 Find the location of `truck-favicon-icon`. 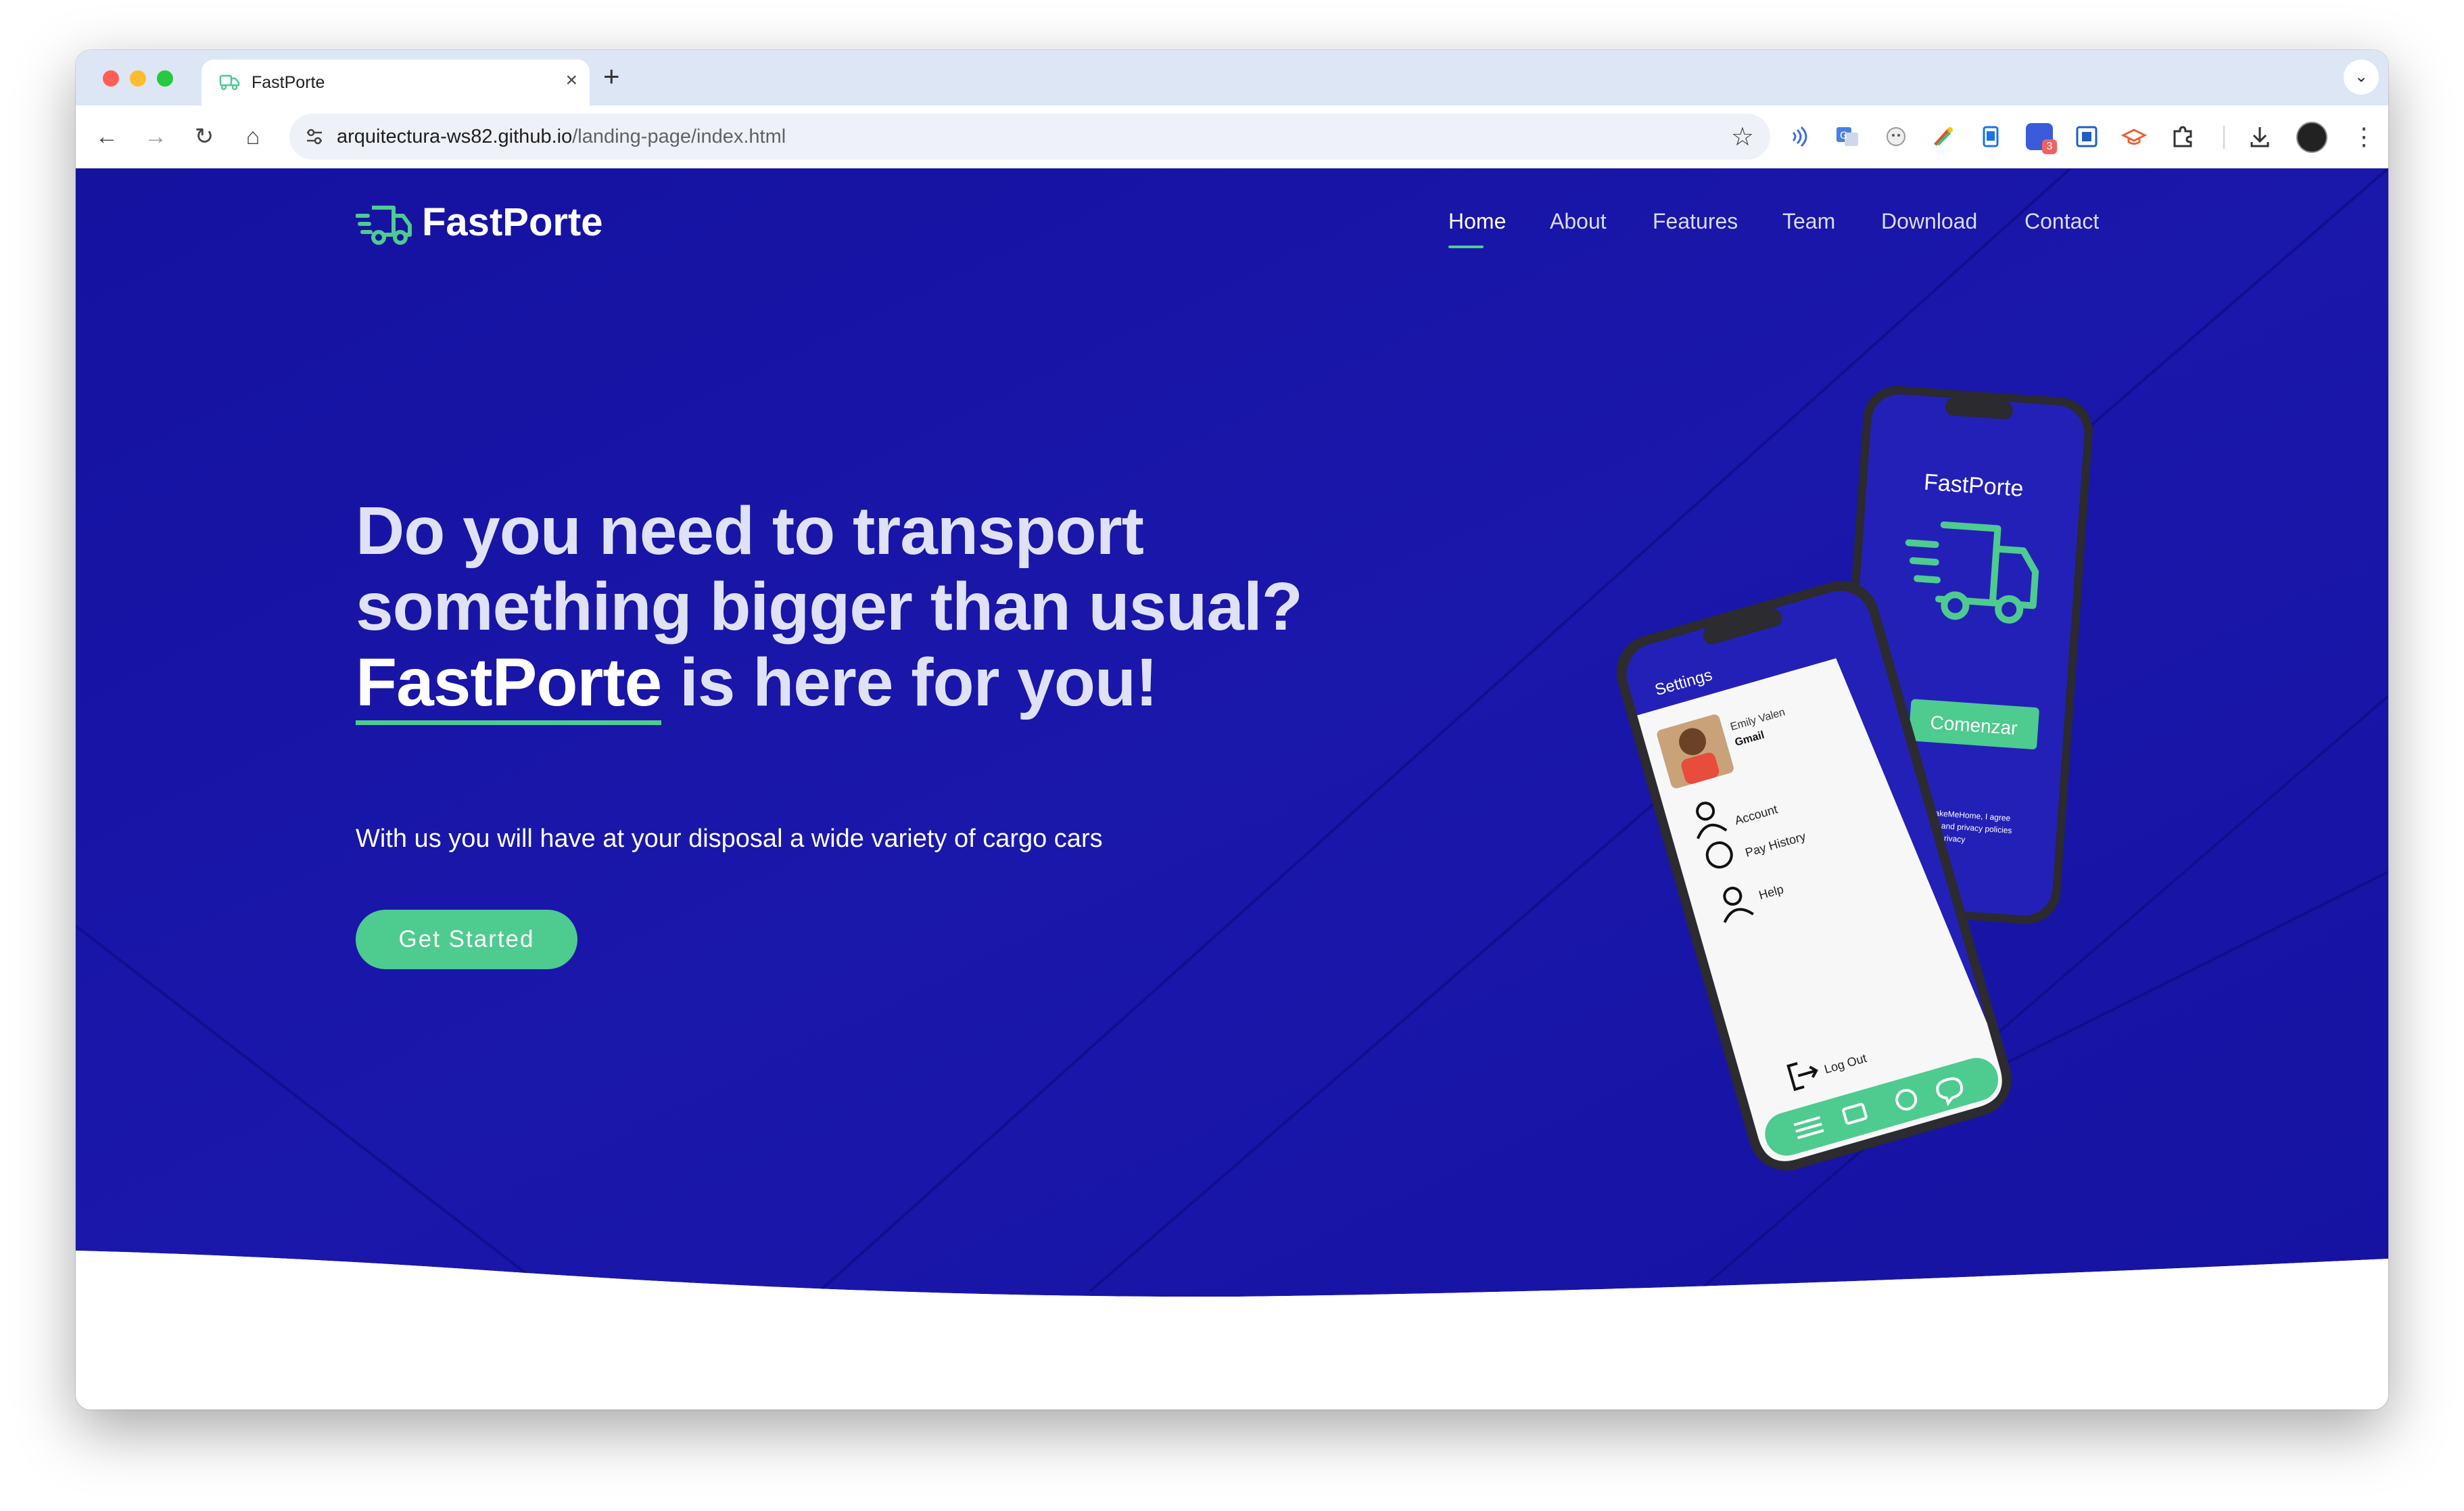

truck-favicon-icon is located at coordinates (229, 82).